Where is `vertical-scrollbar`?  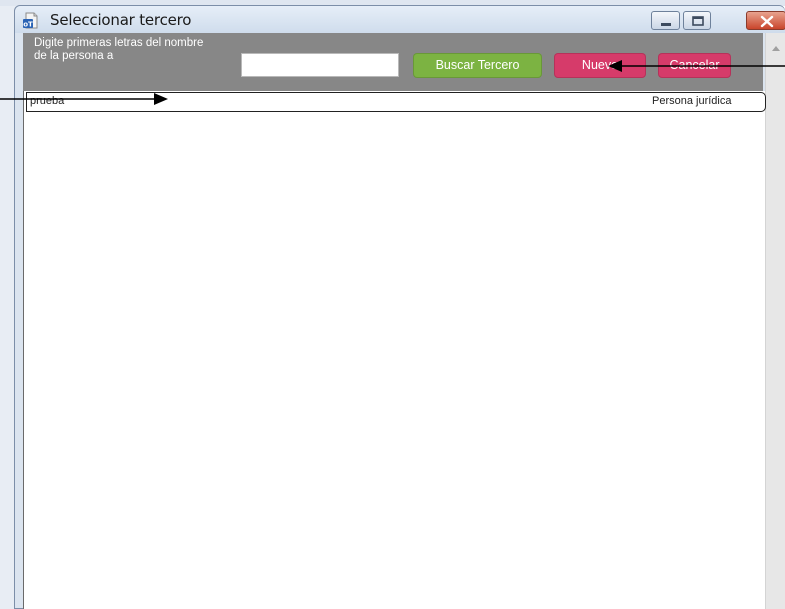
vertical-scrollbar is located at coordinates (775, 321).